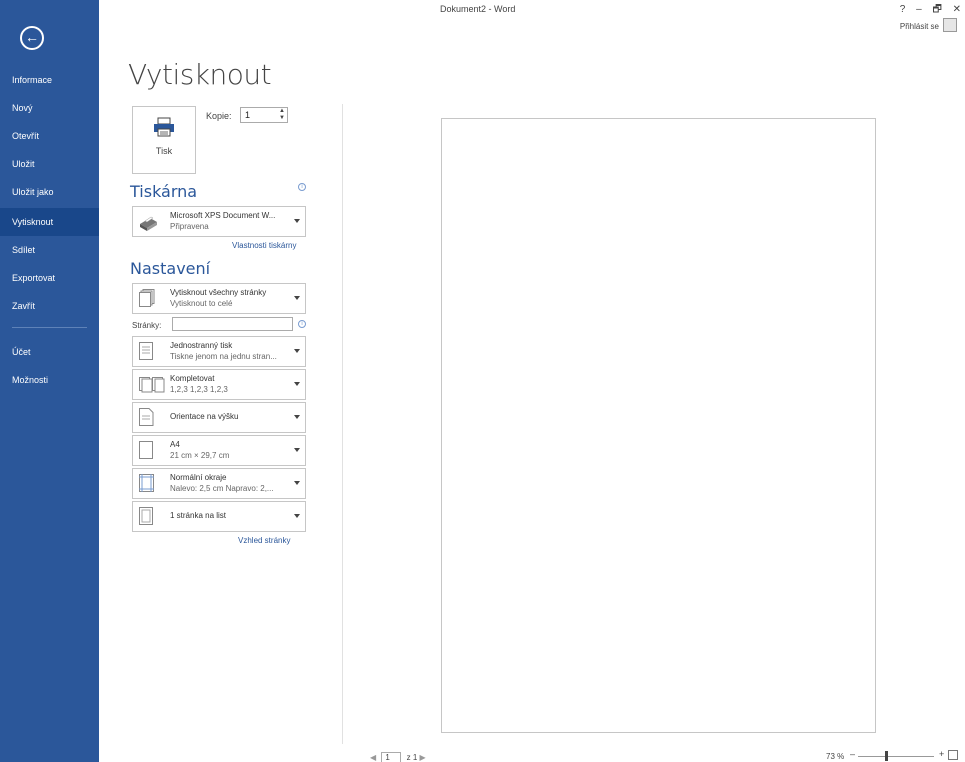 This screenshot has height=762, width=965. Describe the element at coordinates (248, 115) in the screenshot. I see `copies-value: 1` at that location.